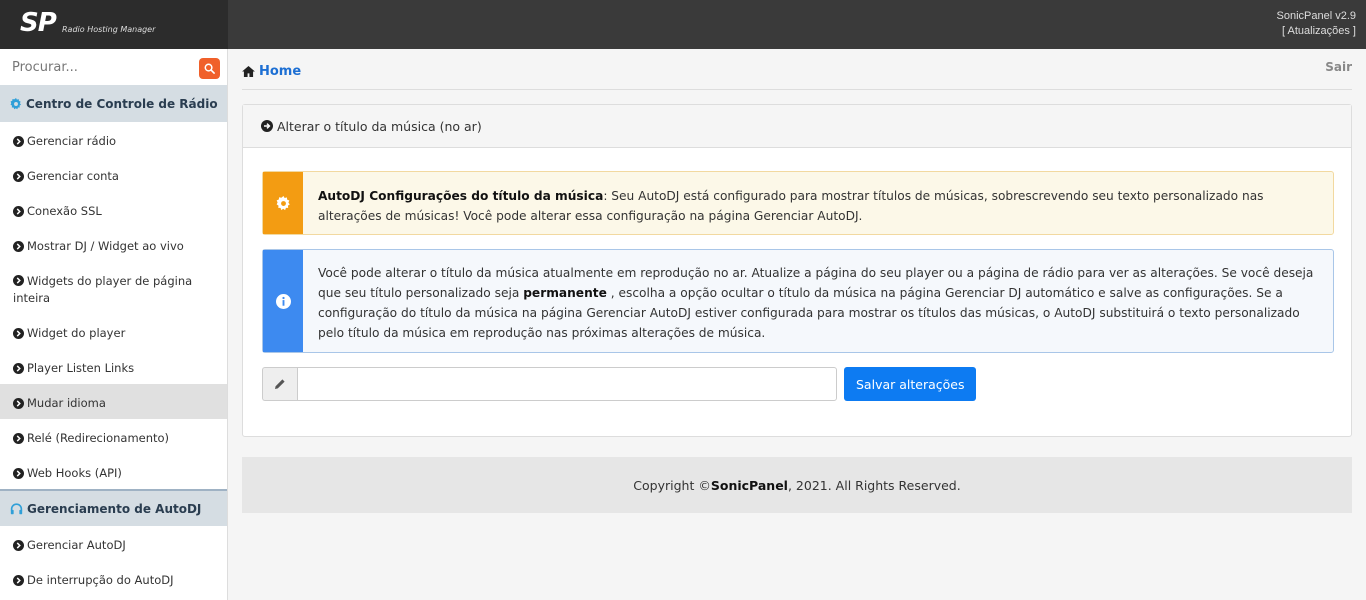 Image resolution: width=1366 pixels, height=600 pixels. Describe the element at coordinates (66, 403) in the screenshot. I see `sidebar-item-label: Mudar idioma` at that location.